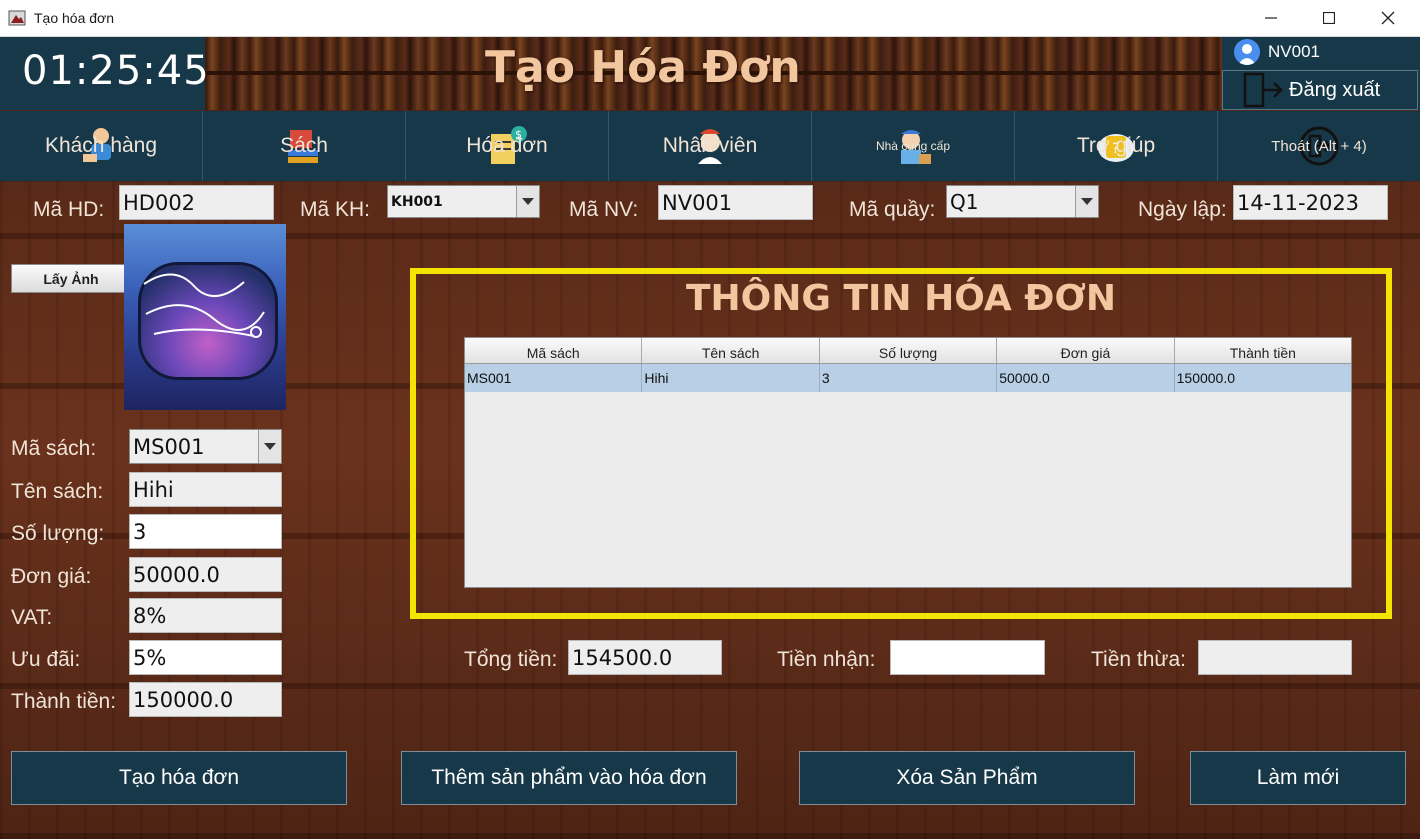 The width and height of the screenshot is (1420, 839). I want to click on table-cell: 50000.0, so click(1086, 378).